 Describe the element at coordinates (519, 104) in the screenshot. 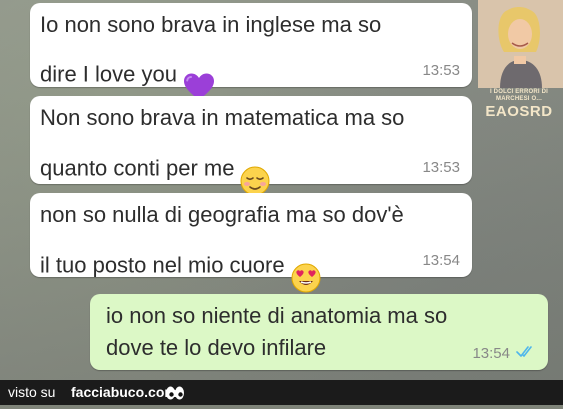

I see `watermark-logo: I DOLCI ERRORI DI MARCHESI O... EAOSRD` at that location.